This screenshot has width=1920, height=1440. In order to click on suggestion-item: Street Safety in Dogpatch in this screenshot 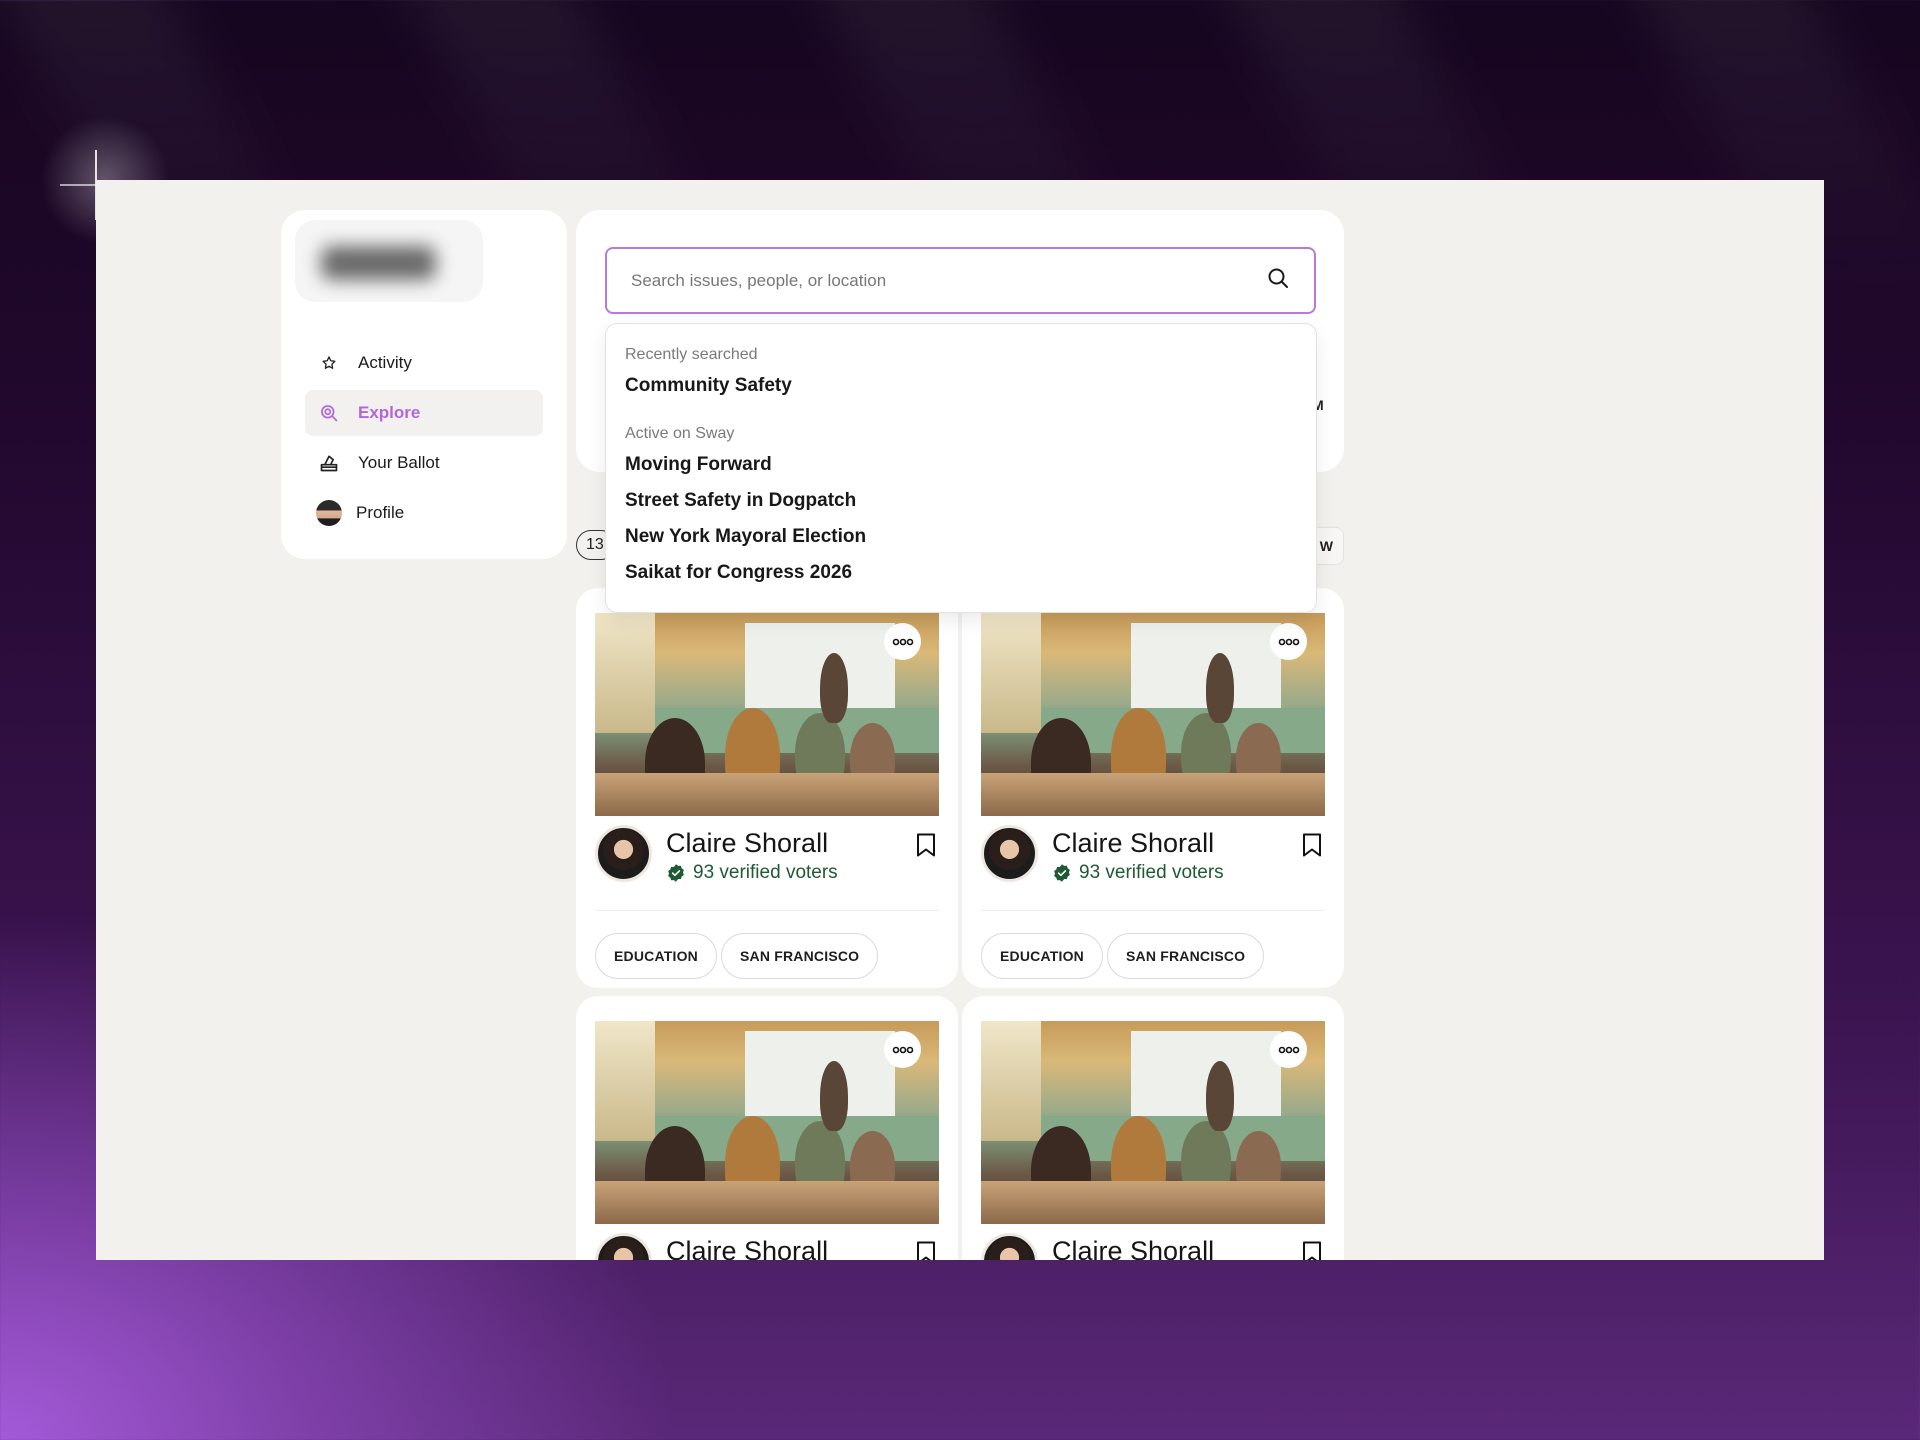, I will do `click(961, 505)`.